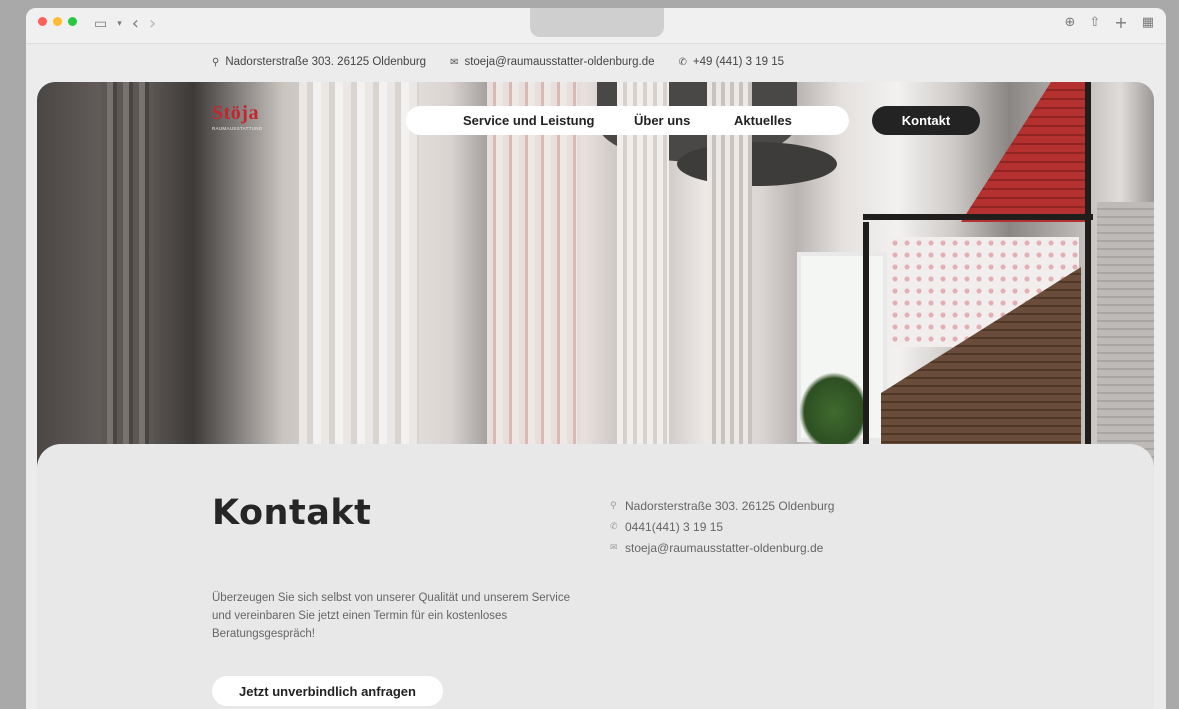  I want to click on contact-address: ⚲ Nadorsterstraße 303. 26125 Oldenburg, so click(722, 506).